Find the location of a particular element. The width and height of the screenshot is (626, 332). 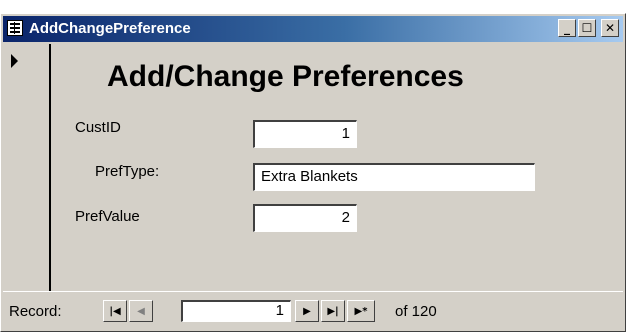

record-navigation-bar: Record: |◀ ◀ 1 ▶ ▶| ▶* of 120 is located at coordinates (313, 310).